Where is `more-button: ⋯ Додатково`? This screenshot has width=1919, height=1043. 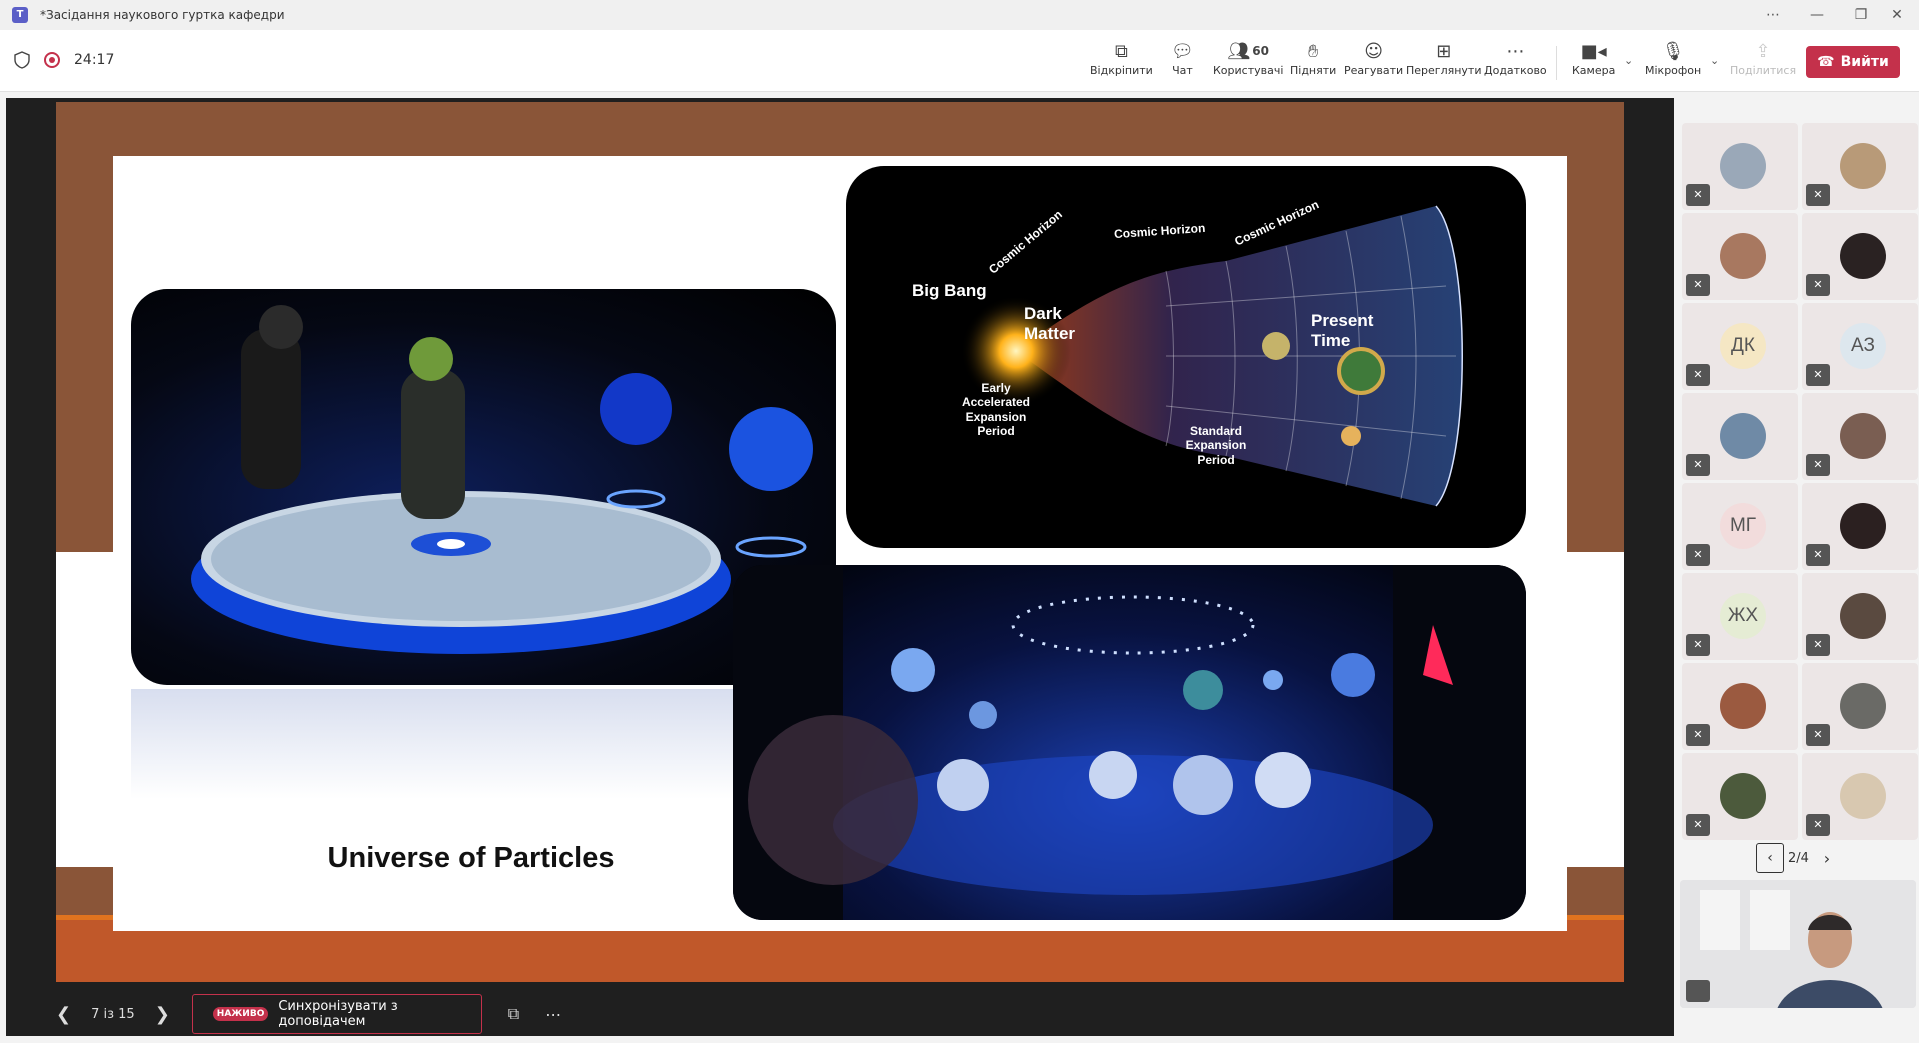
more-button: ⋯ Додатково is located at coordinates (1515, 62).